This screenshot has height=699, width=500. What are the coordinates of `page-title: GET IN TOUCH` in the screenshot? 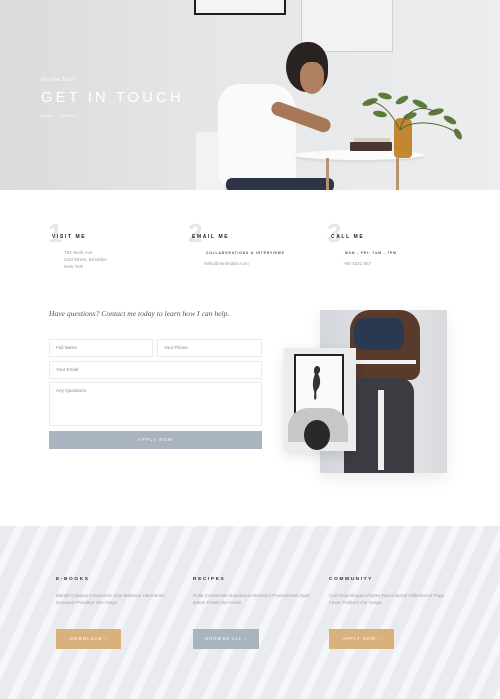 It's located at (112, 97).